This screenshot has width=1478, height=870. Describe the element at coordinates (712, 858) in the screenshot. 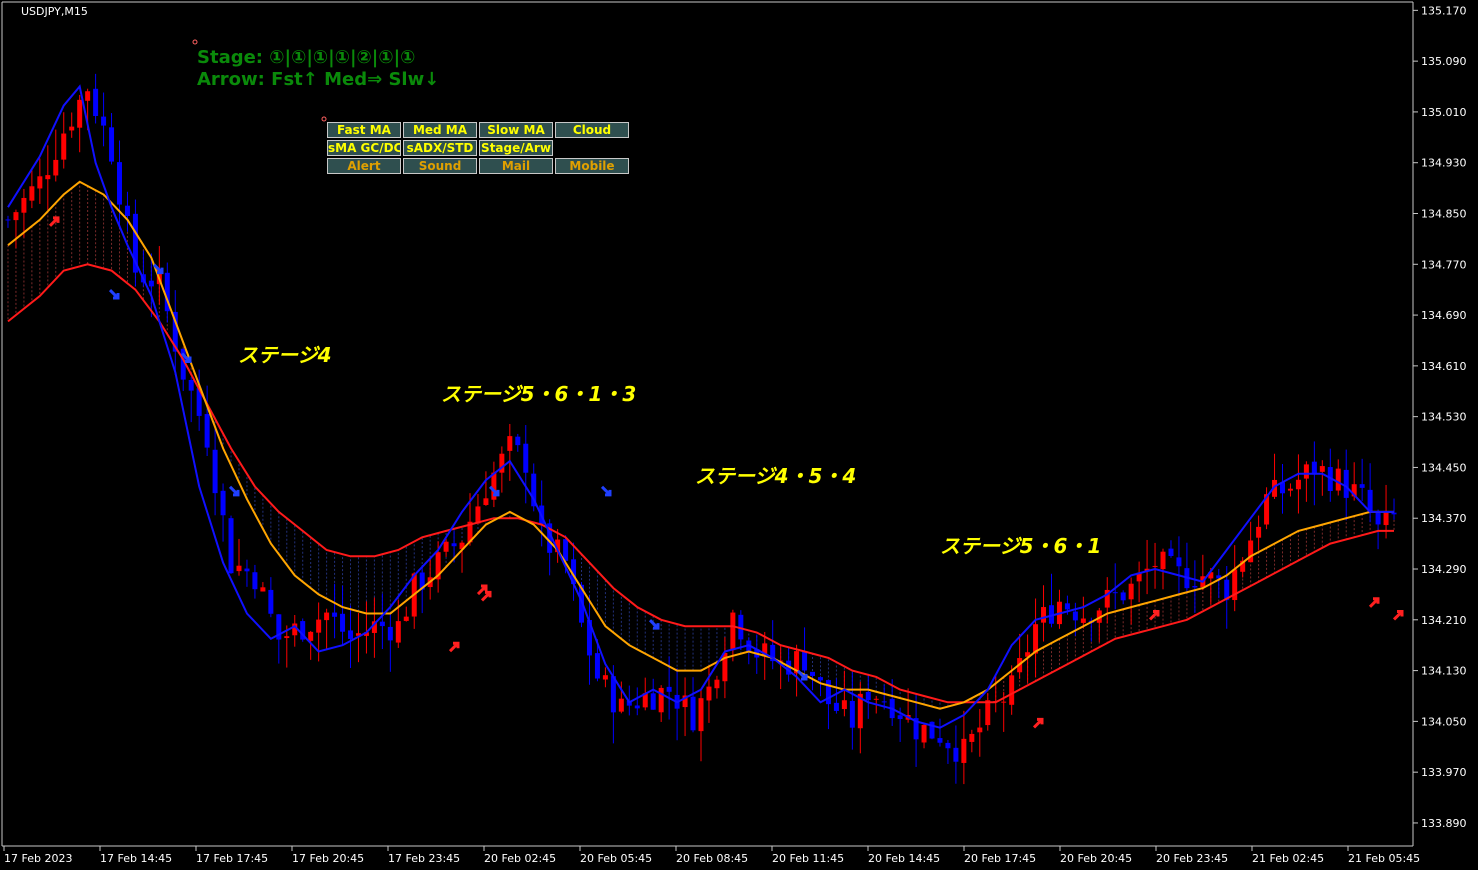

I see `time-tick-label: 20 Feb 08:45` at that location.